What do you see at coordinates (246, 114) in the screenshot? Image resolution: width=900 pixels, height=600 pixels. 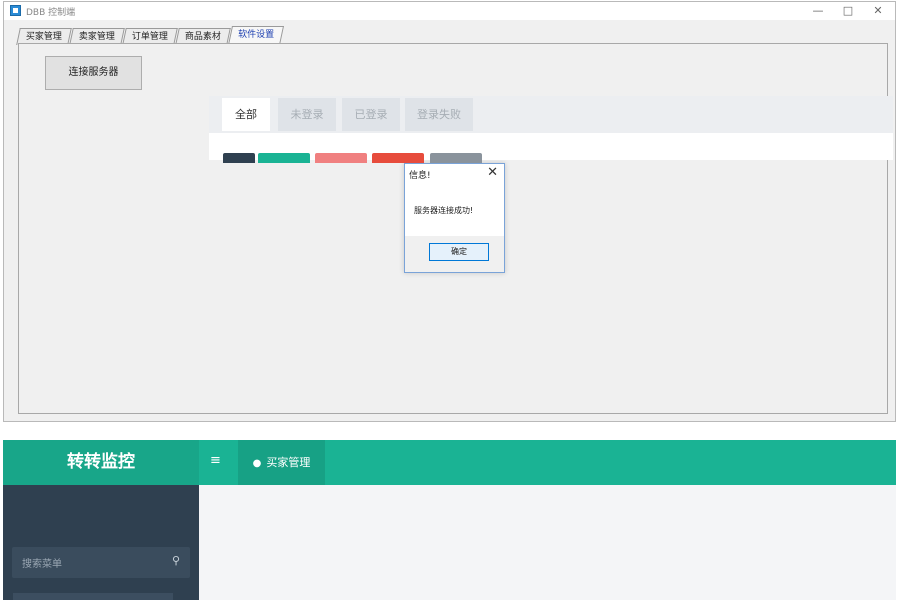 I see `filter-tab-all: 全部` at bounding box center [246, 114].